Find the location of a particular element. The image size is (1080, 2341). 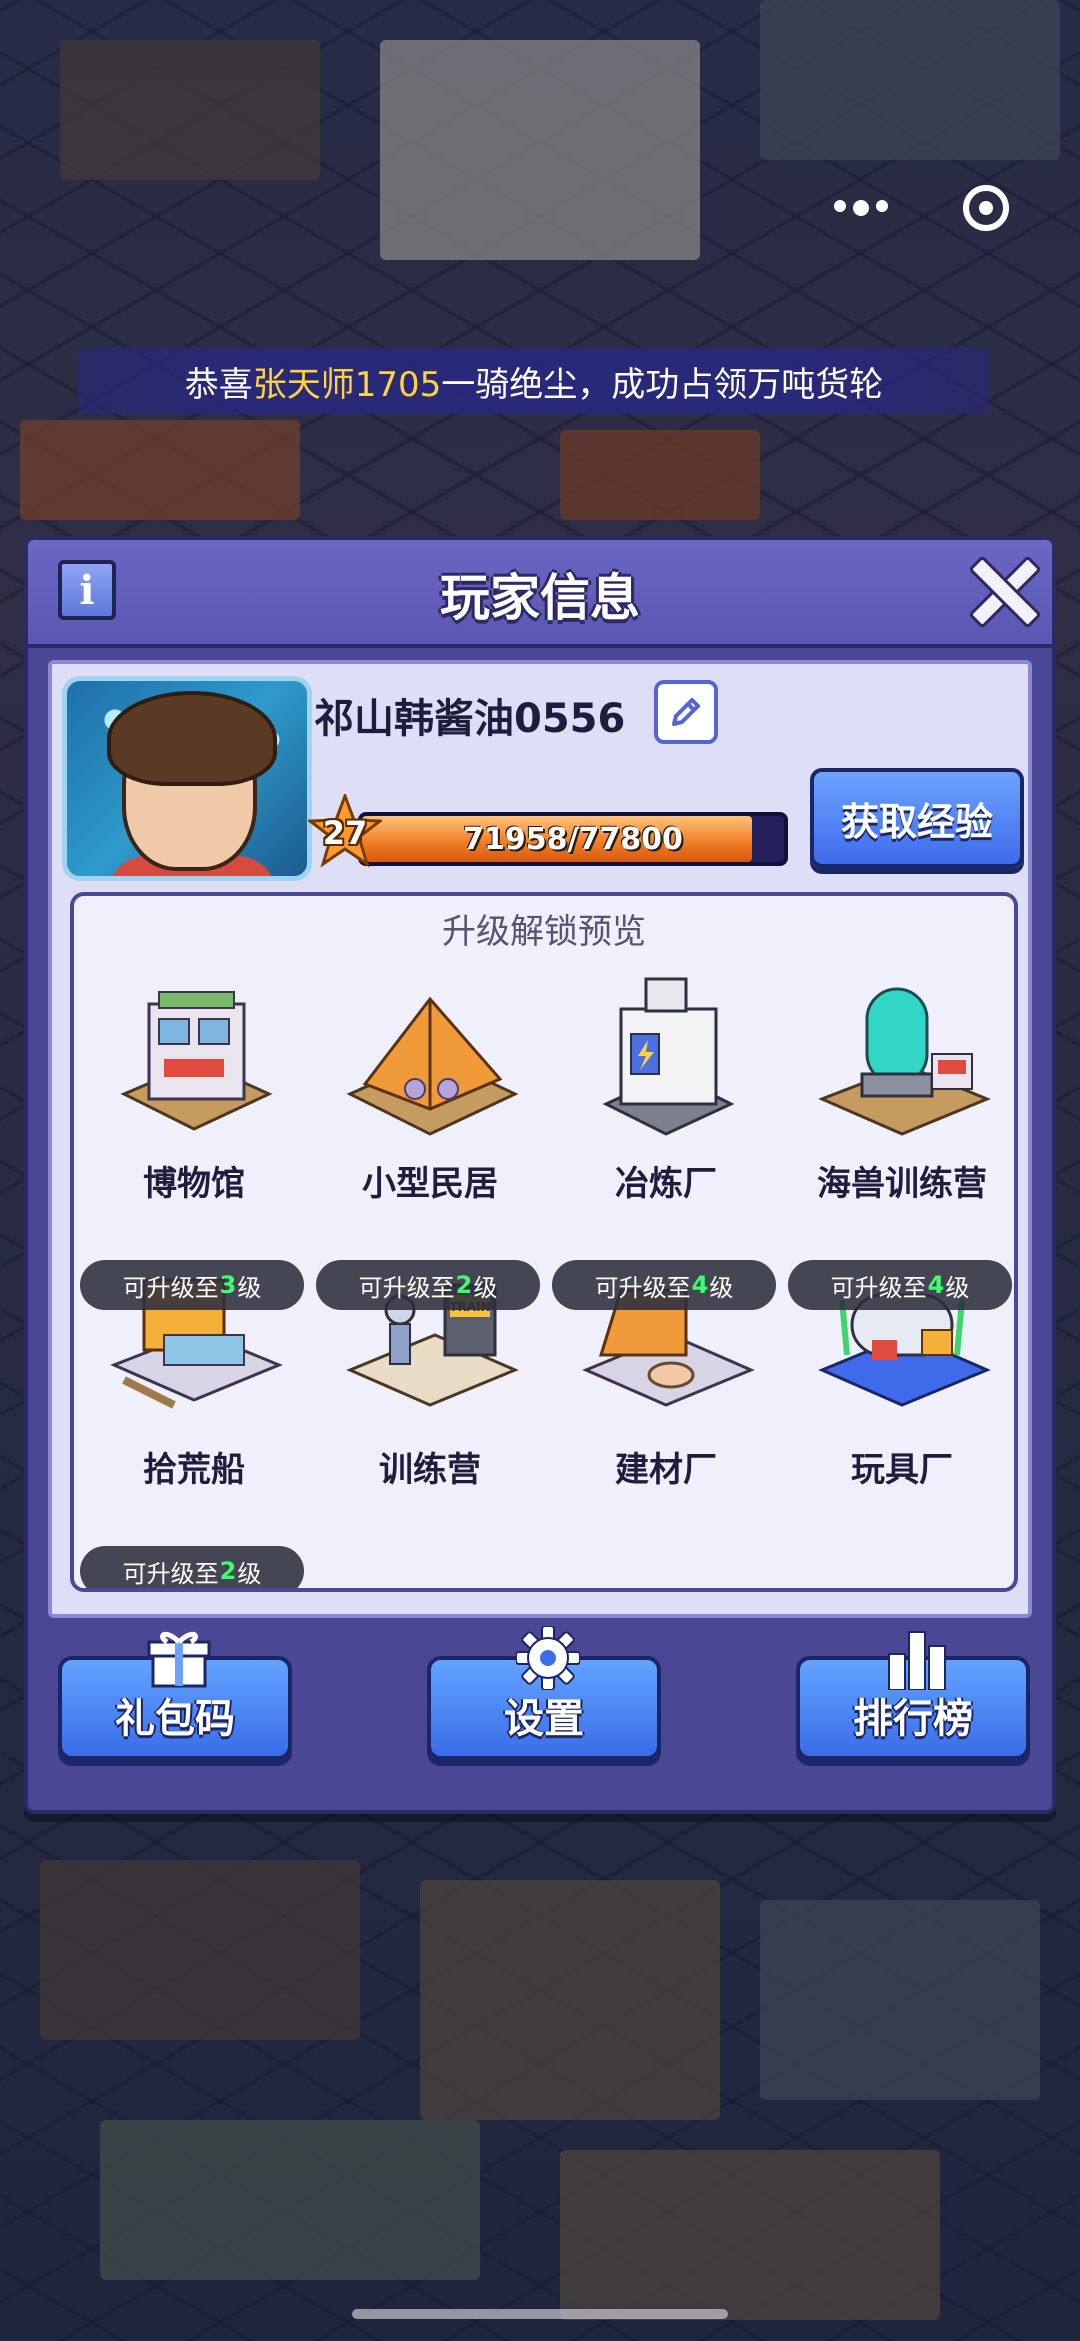

announcement-marquee: 恭喜 张天师1705 一骑绝尘，成功占领万吨货轮 is located at coordinates (534, 381).